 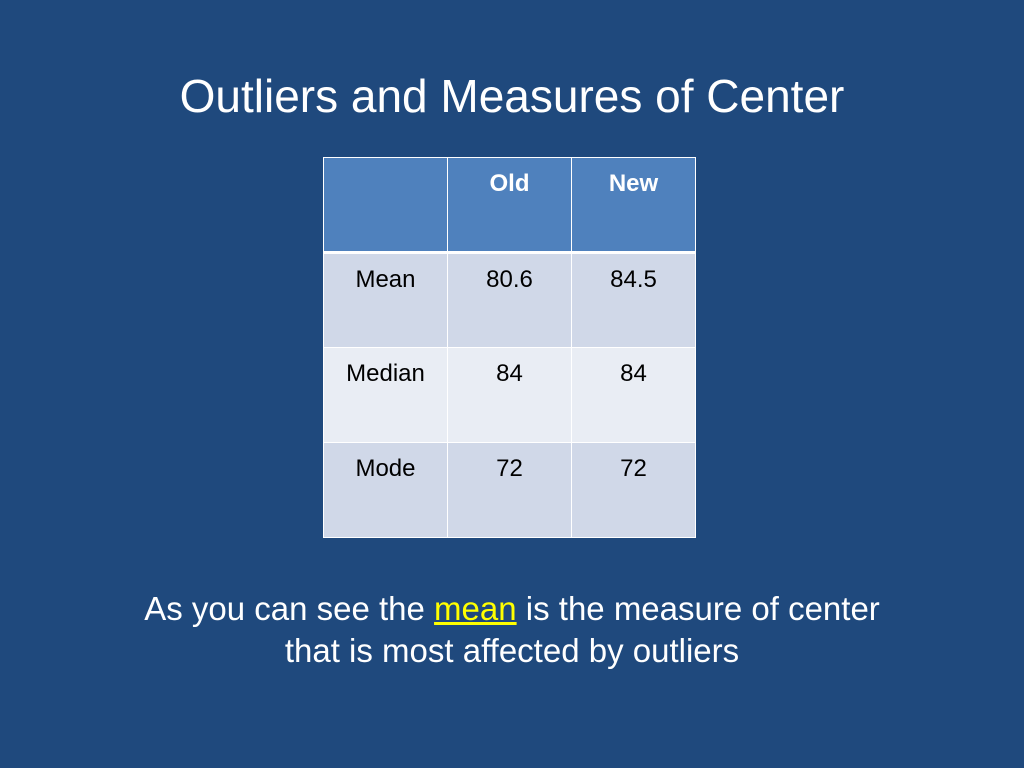 I want to click on slide-title: Outliers and Measures of Center, so click(x=512, y=96).